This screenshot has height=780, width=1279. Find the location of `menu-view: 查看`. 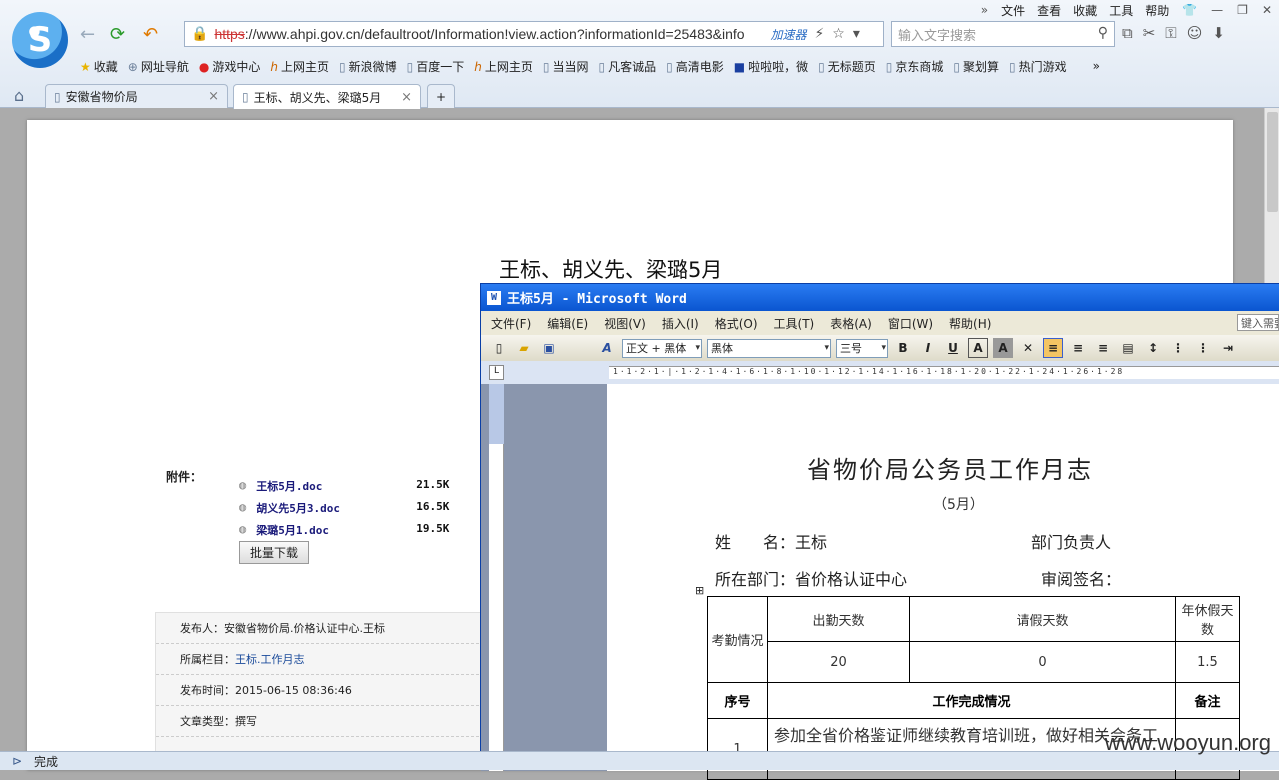

menu-view: 查看 is located at coordinates (1049, 10).